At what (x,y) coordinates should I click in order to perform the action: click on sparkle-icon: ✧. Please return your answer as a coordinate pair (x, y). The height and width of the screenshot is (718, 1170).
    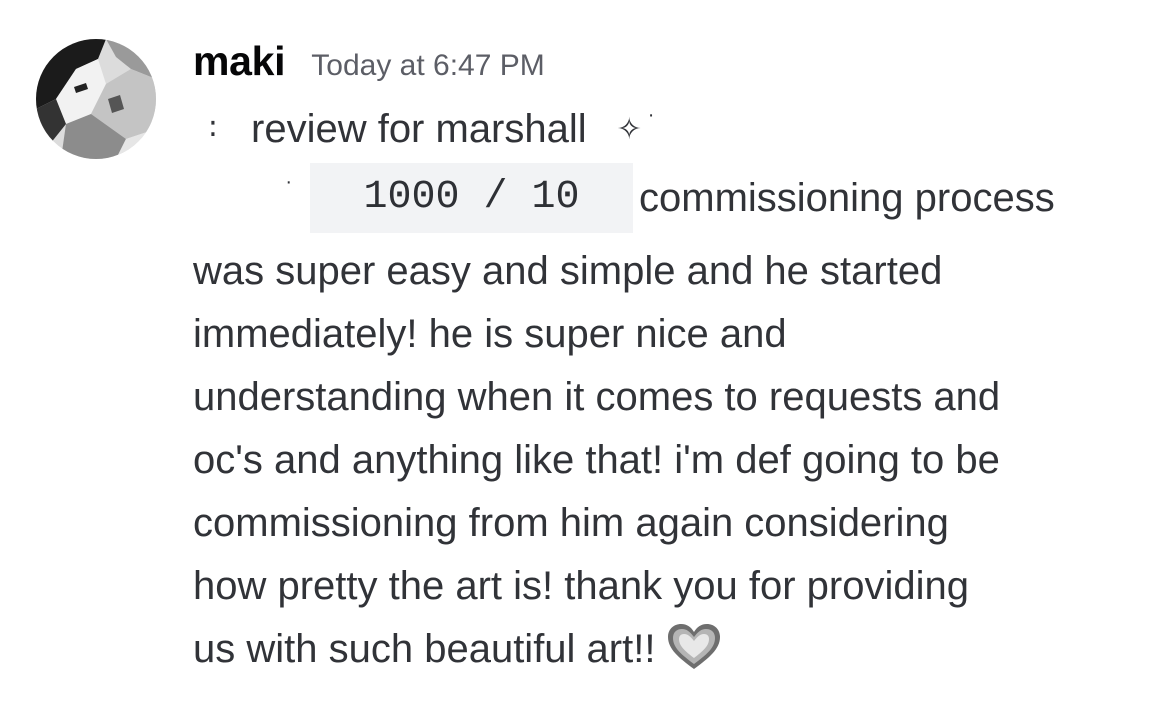
    Looking at the image, I should click on (629, 129).